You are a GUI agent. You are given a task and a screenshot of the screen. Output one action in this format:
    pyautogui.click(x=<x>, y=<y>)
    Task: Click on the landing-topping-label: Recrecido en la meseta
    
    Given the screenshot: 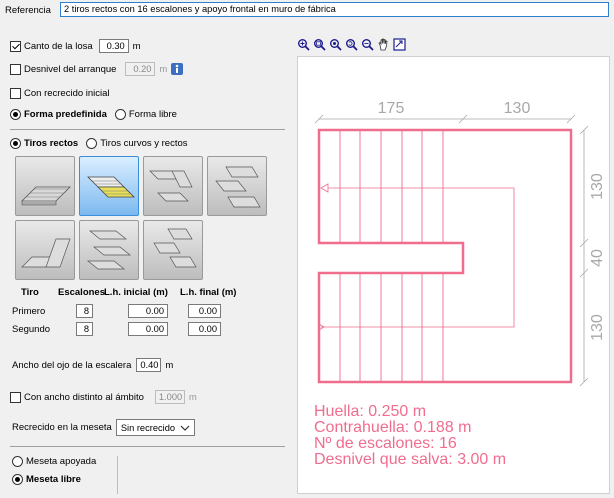 What is the action you would take?
    pyautogui.click(x=62, y=427)
    